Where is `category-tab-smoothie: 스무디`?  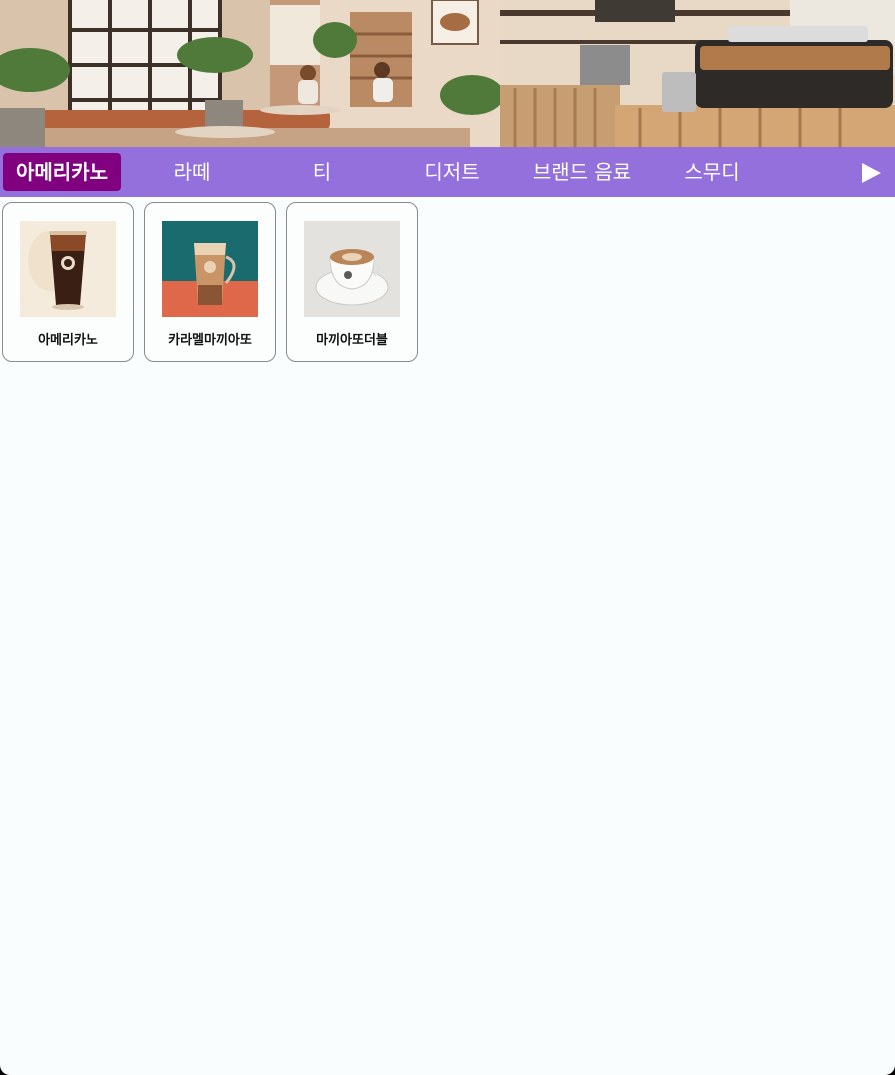 category-tab-smoothie: 스무디 is located at coordinates (712, 172).